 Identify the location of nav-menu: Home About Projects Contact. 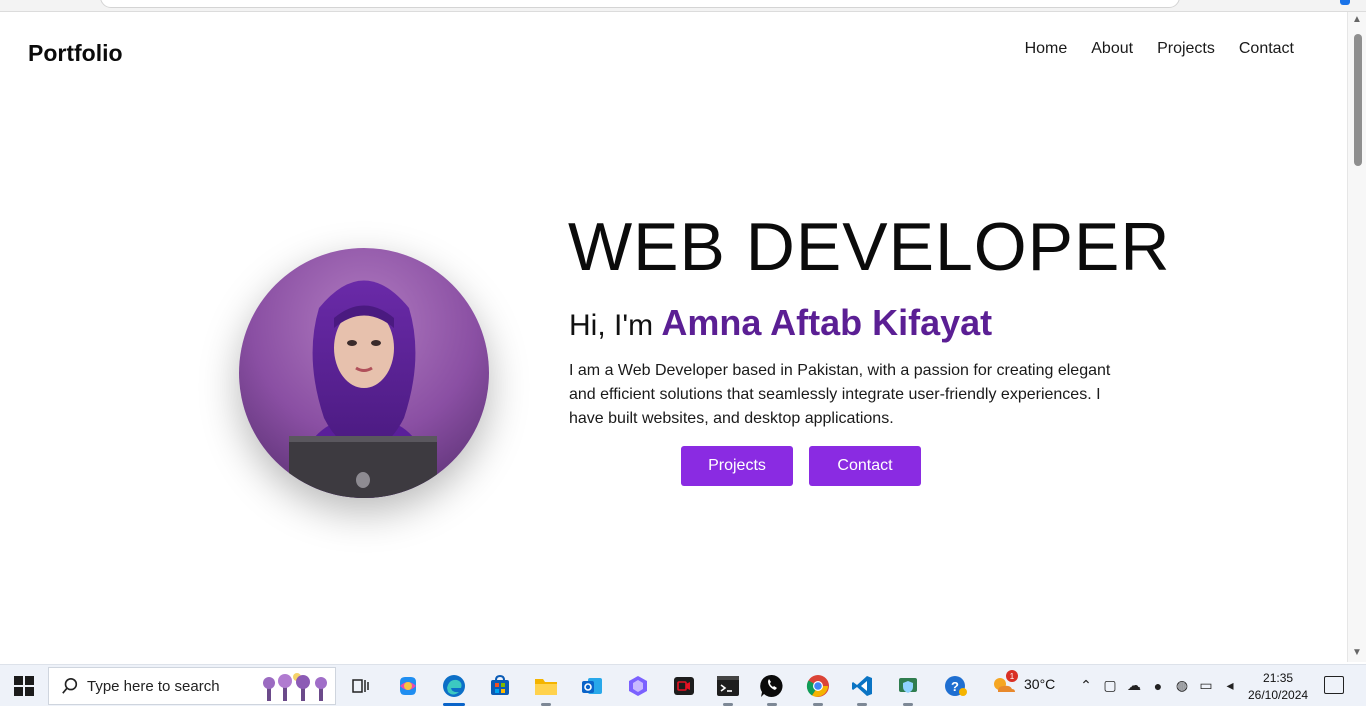
(1159, 49).